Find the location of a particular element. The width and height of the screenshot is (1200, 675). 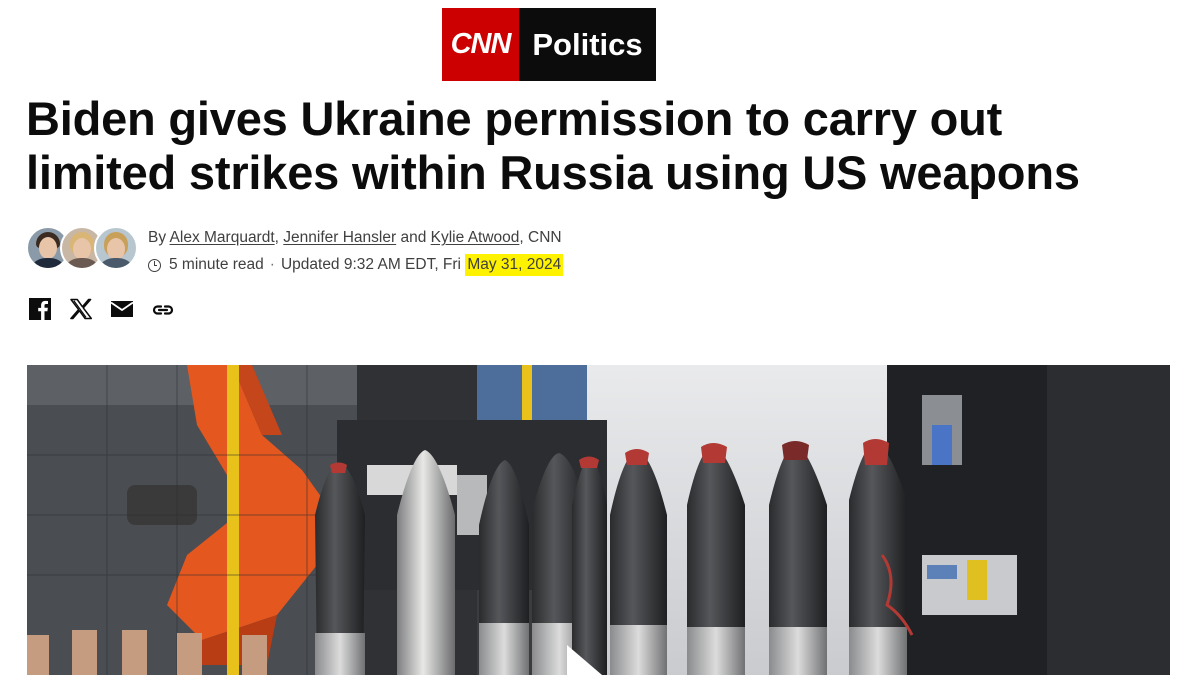

avatar is located at coordinates (116, 248).